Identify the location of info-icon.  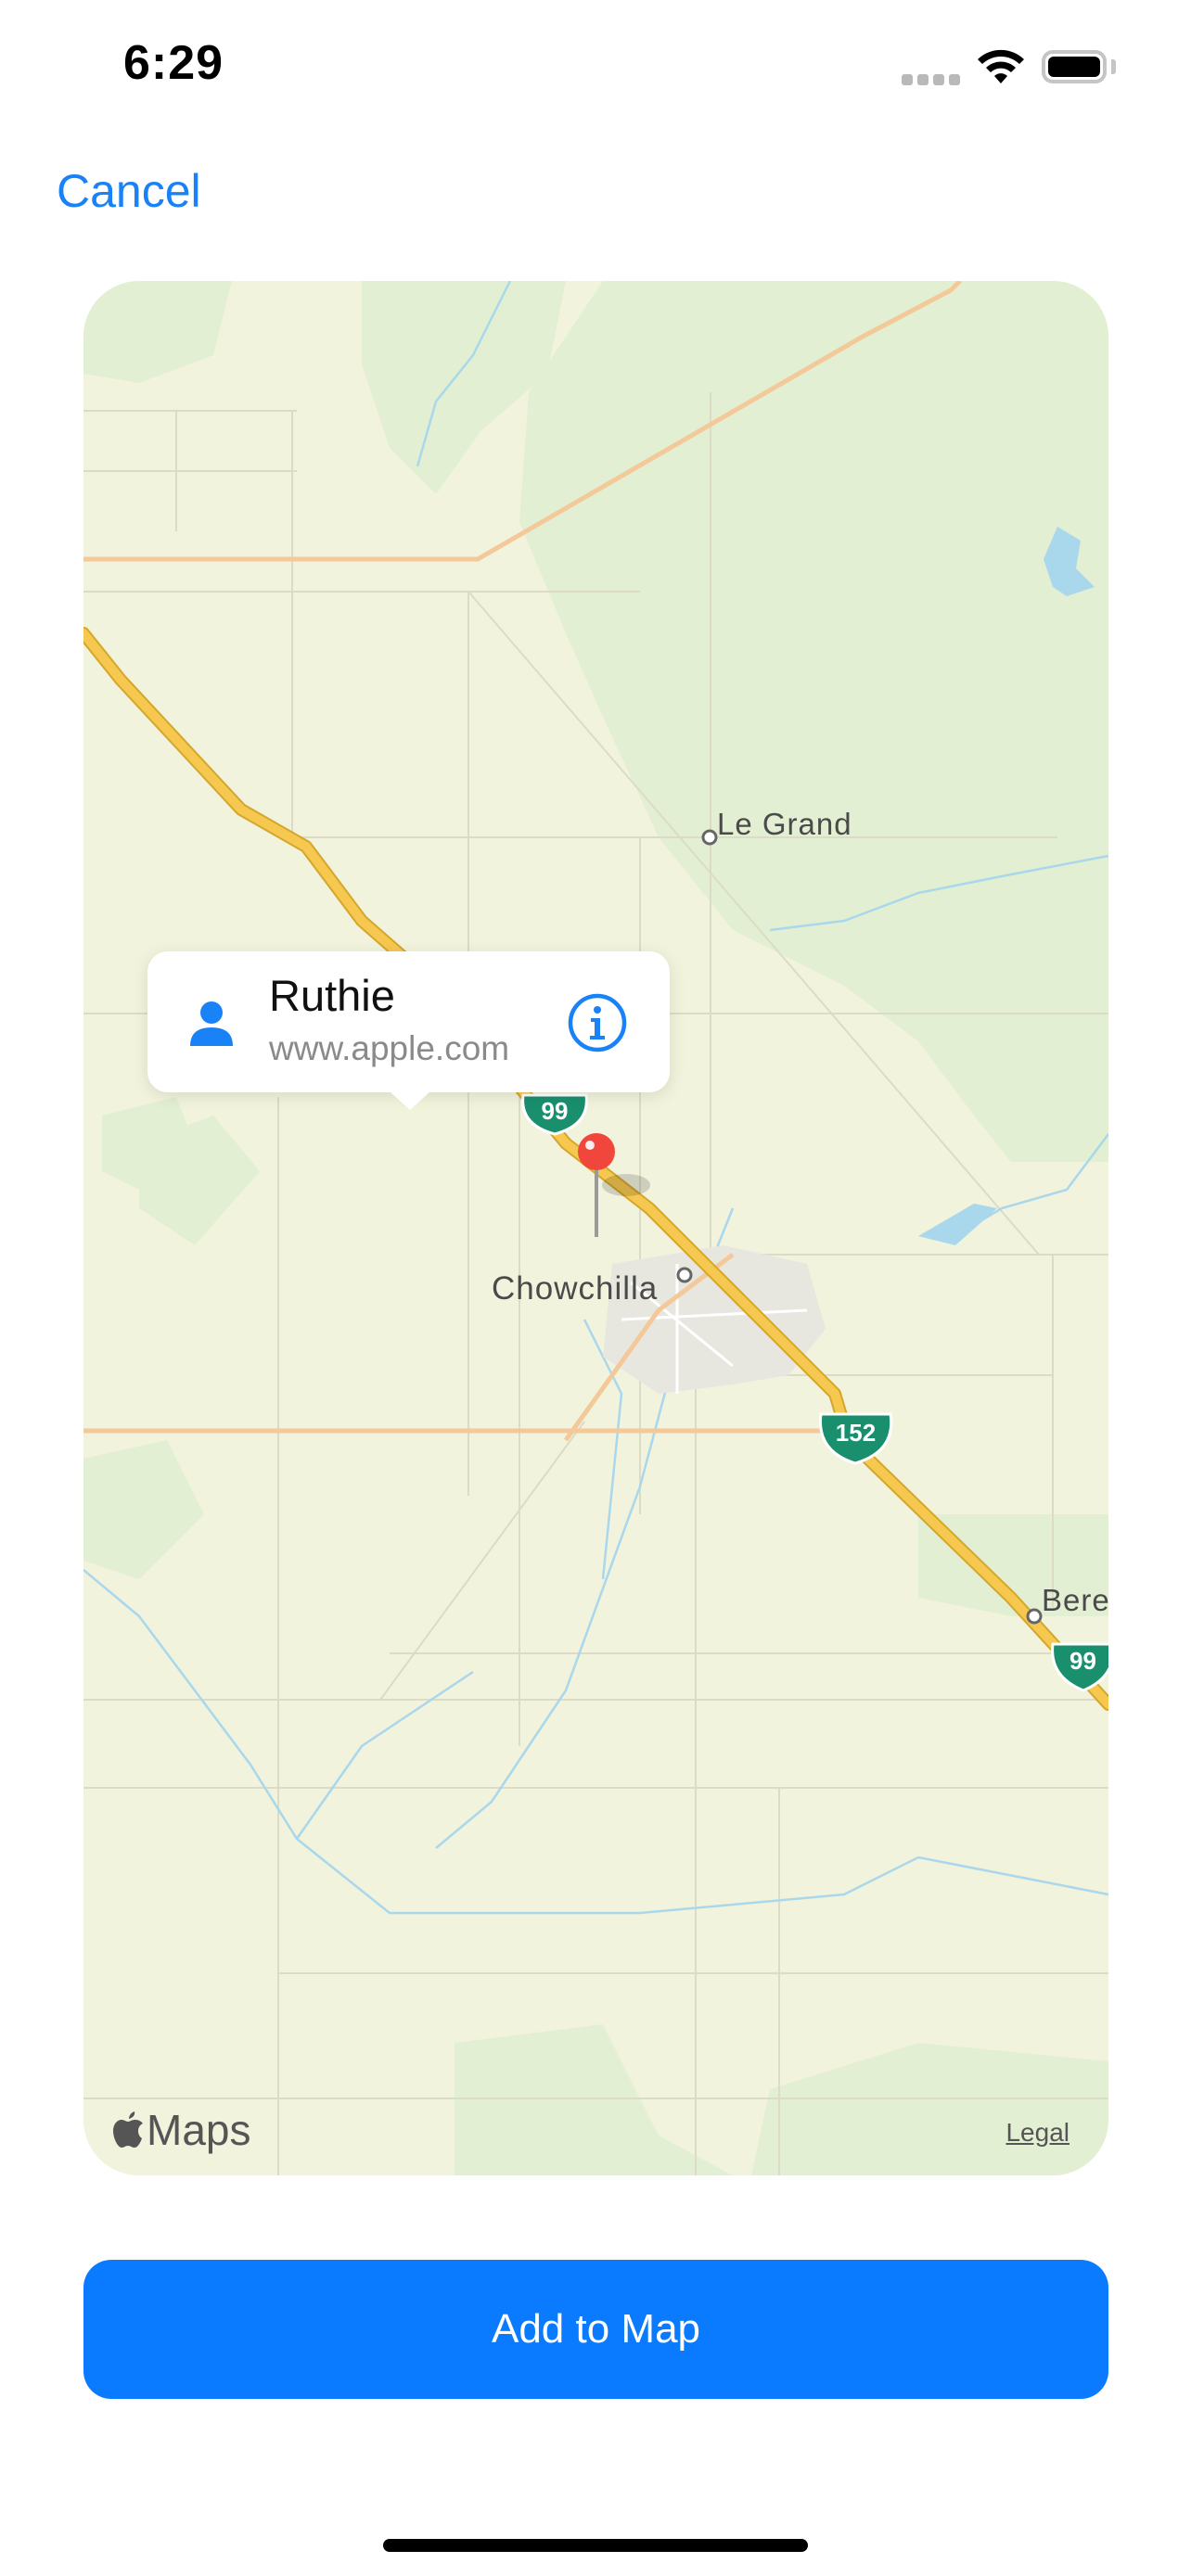
(597, 1023).